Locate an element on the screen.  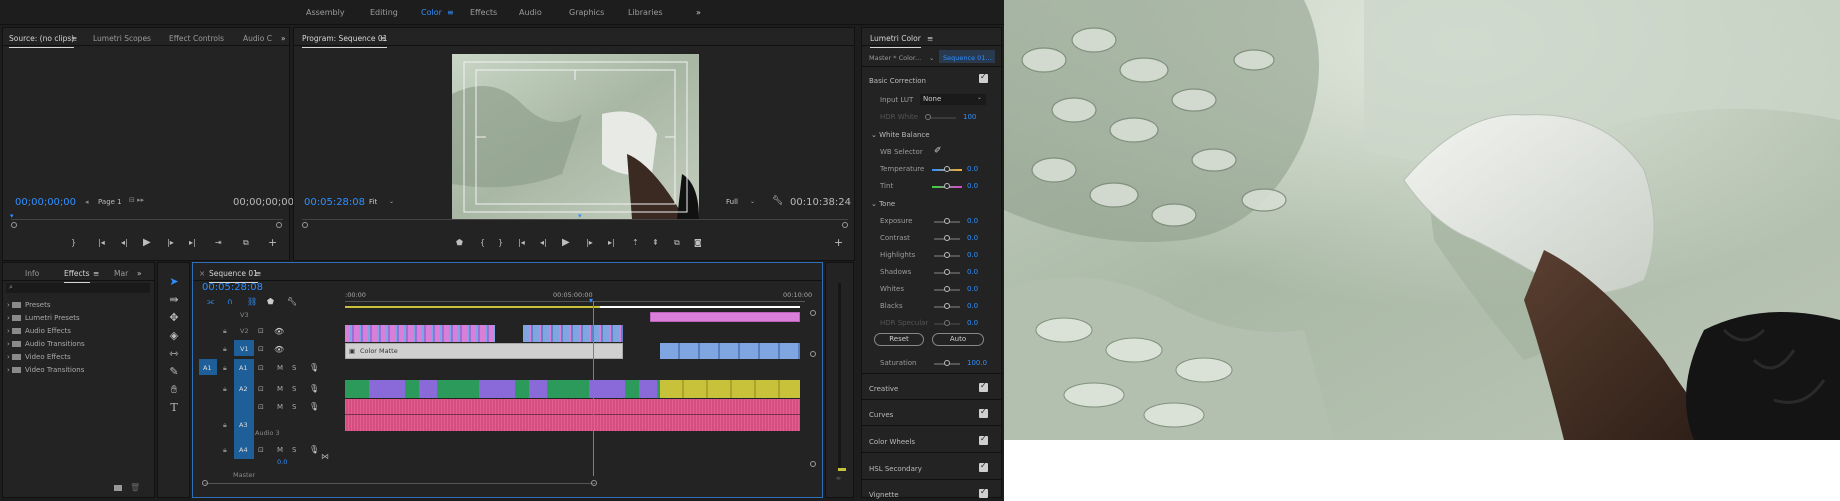
workspace-editing: Editing is located at coordinates (384, 12).